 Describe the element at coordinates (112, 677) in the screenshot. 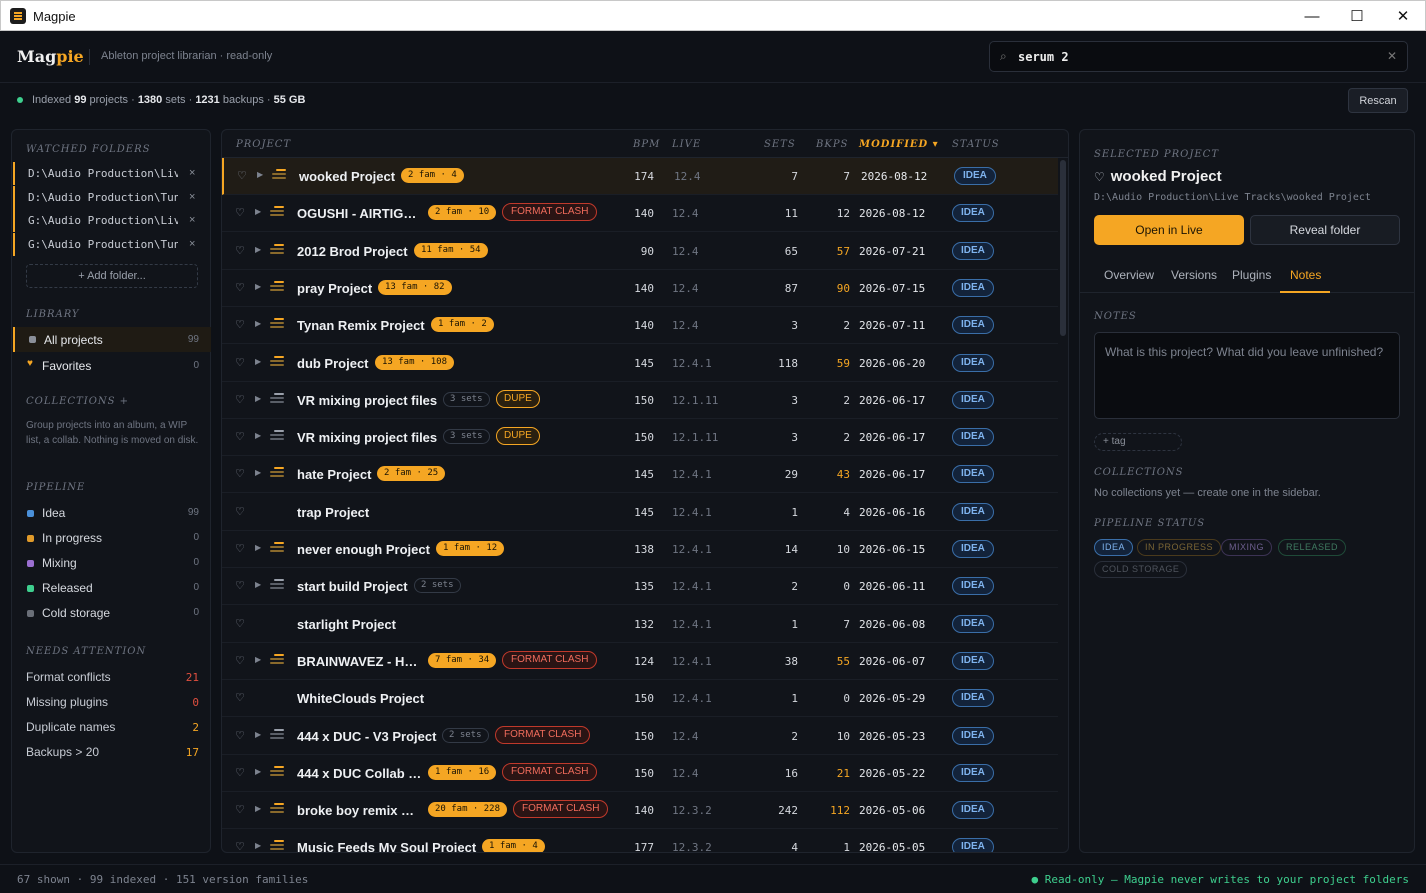

I see `sidebar-item-attention: Format conflicts 21` at that location.